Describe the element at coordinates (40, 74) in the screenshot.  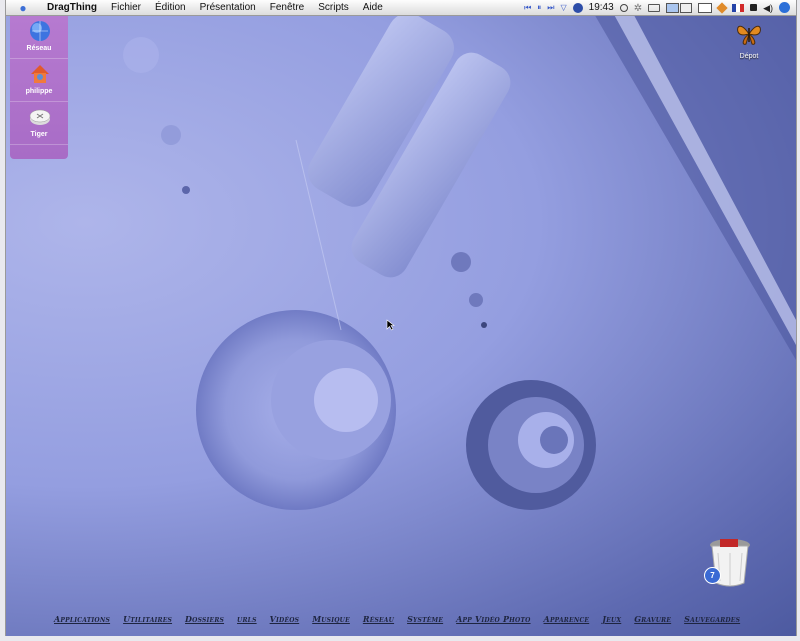
I see `home-icon` at that location.